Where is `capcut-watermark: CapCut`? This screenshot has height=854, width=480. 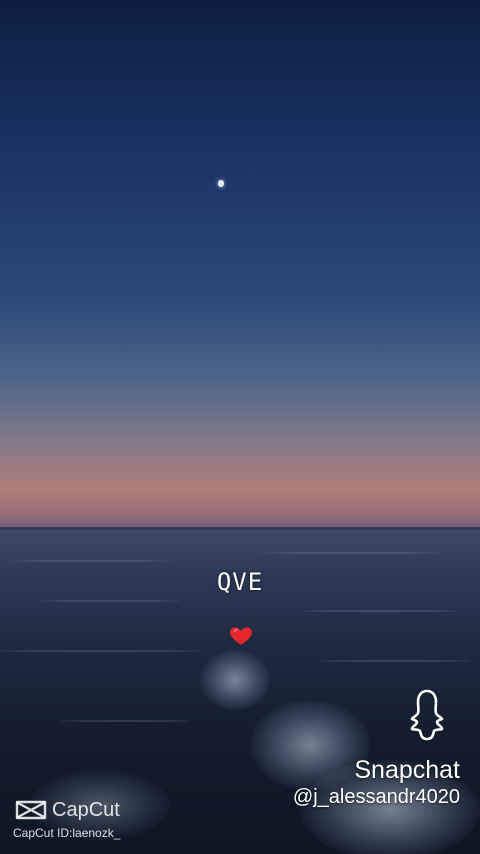 capcut-watermark: CapCut is located at coordinates (67, 810).